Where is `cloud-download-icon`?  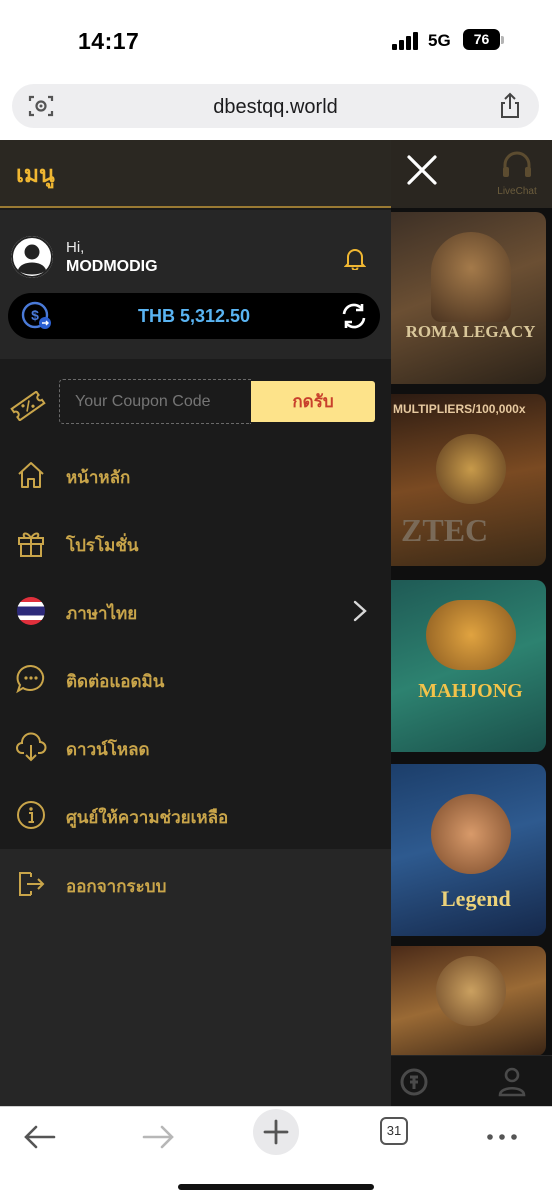
cloud-download-icon is located at coordinates (31, 747).